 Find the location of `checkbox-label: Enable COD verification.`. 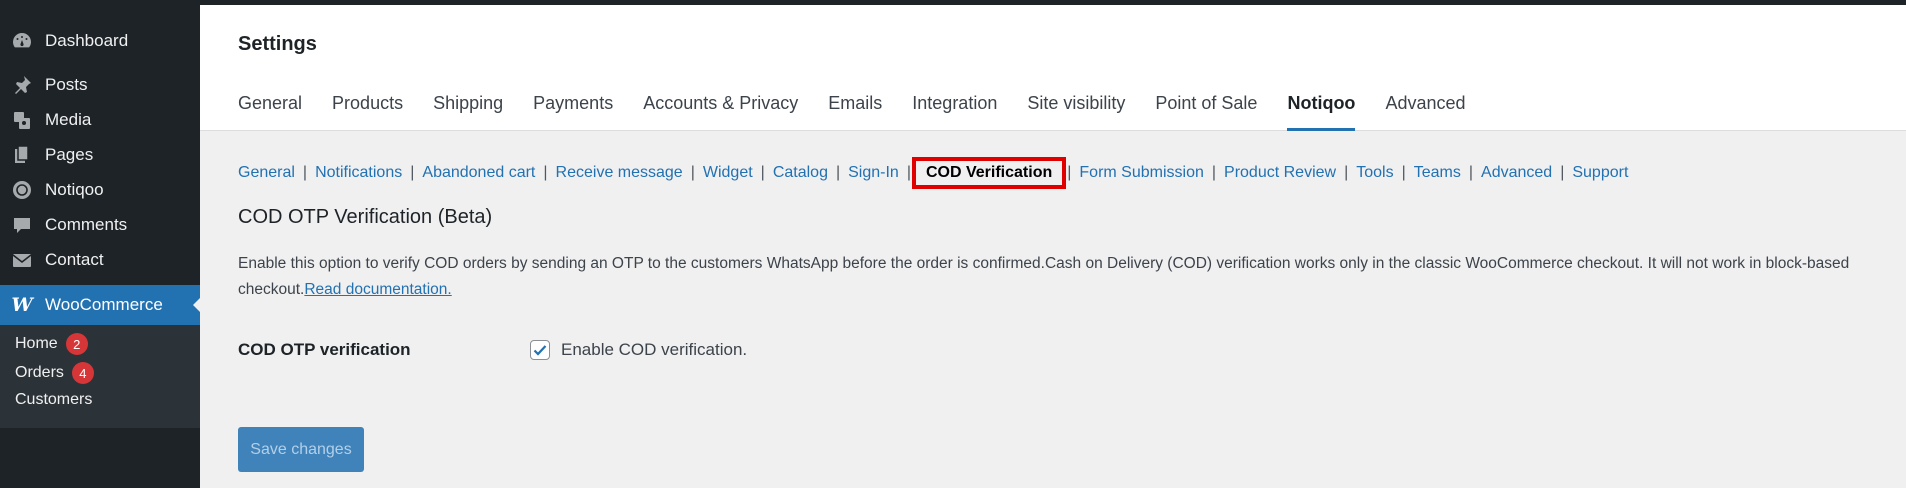

checkbox-label: Enable COD verification. is located at coordinates (654, 350).